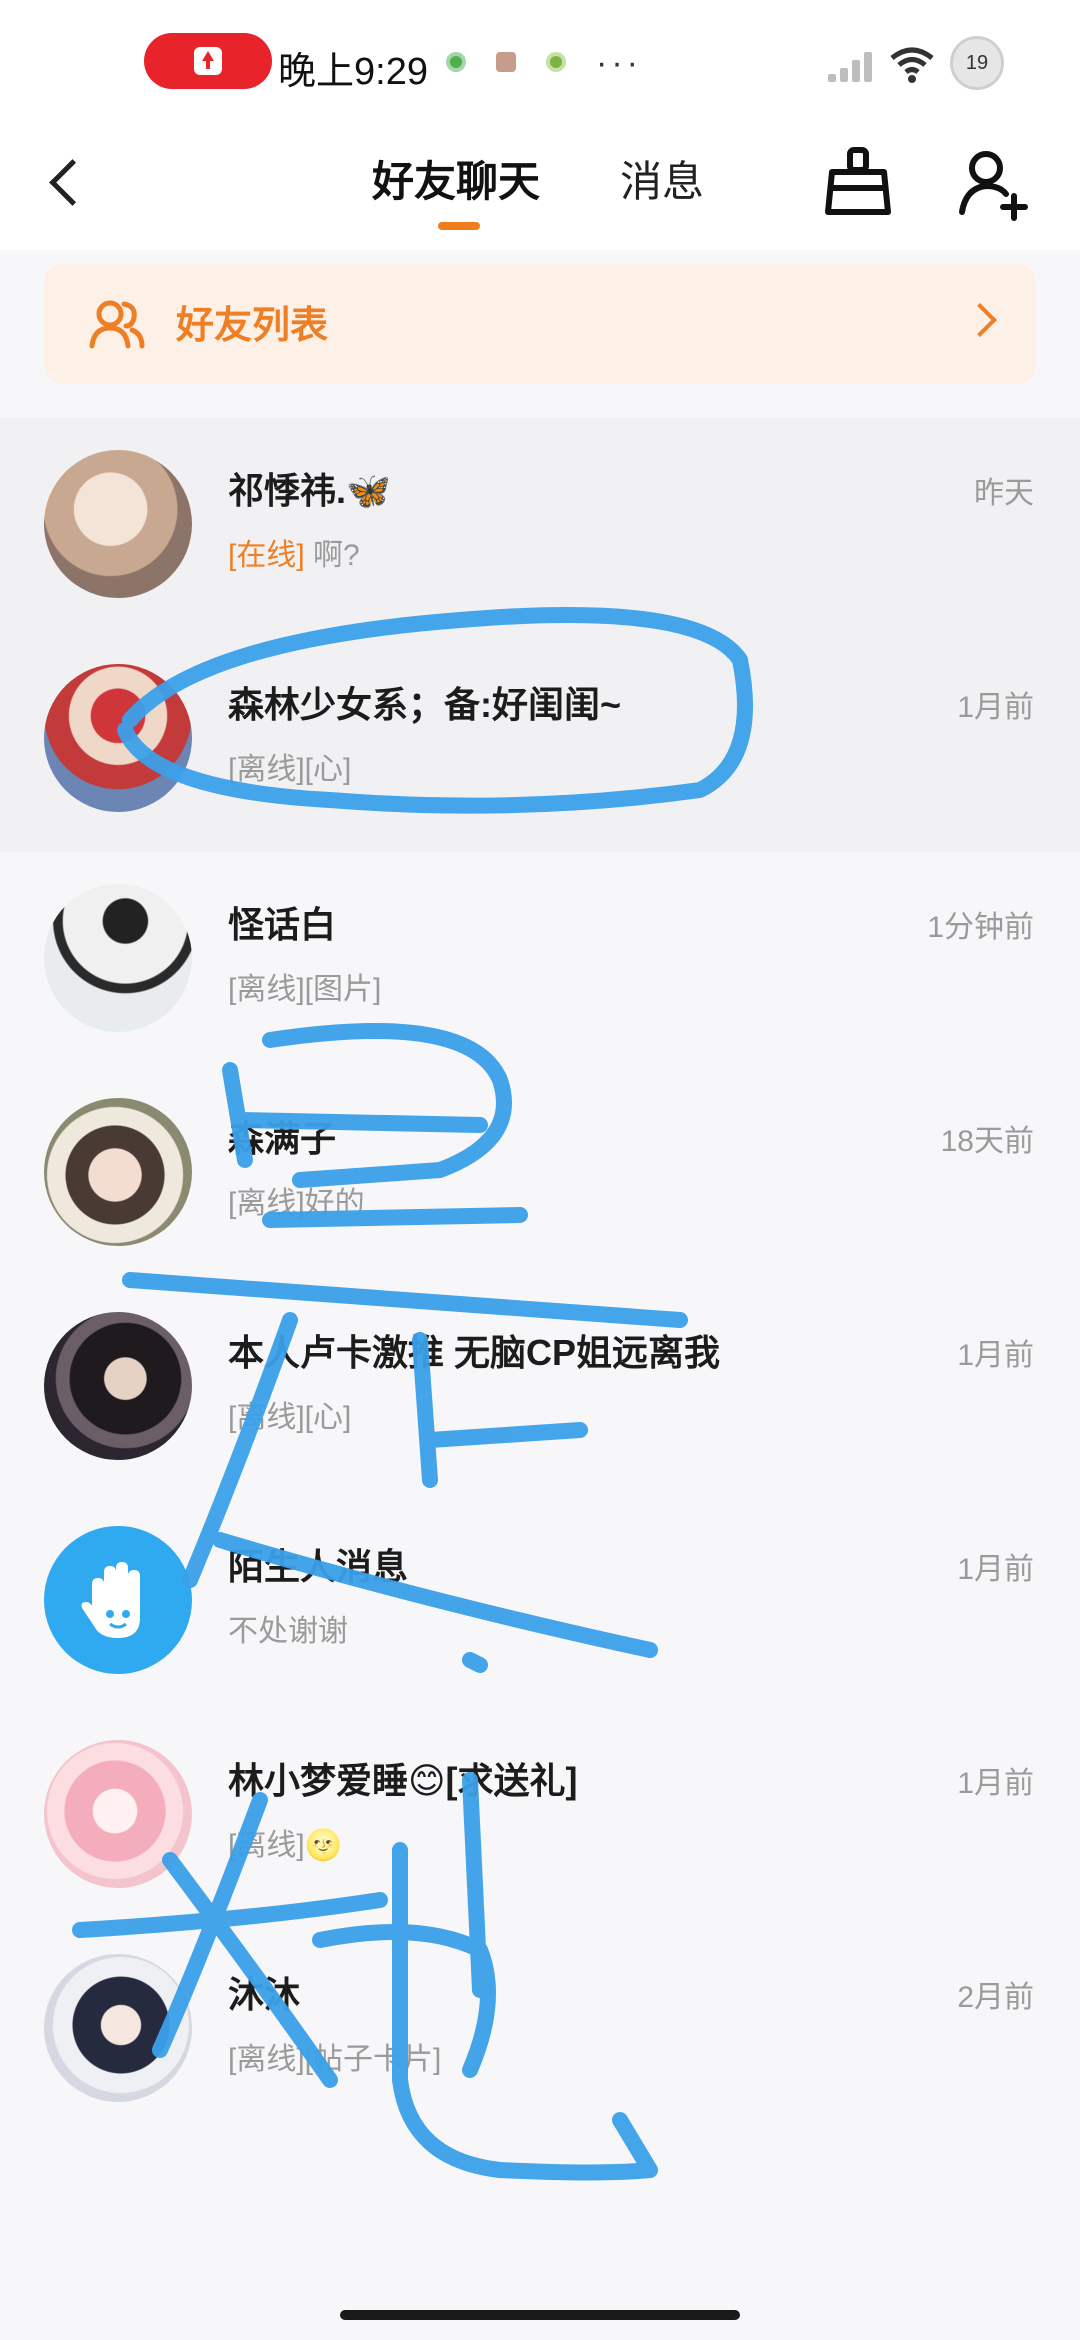 This screenshot has width=1080, height=2340. What do you see at coordinates (540, 2315) in the screenshot?
I see `home-indicator` at bounding box center [540, 2315].